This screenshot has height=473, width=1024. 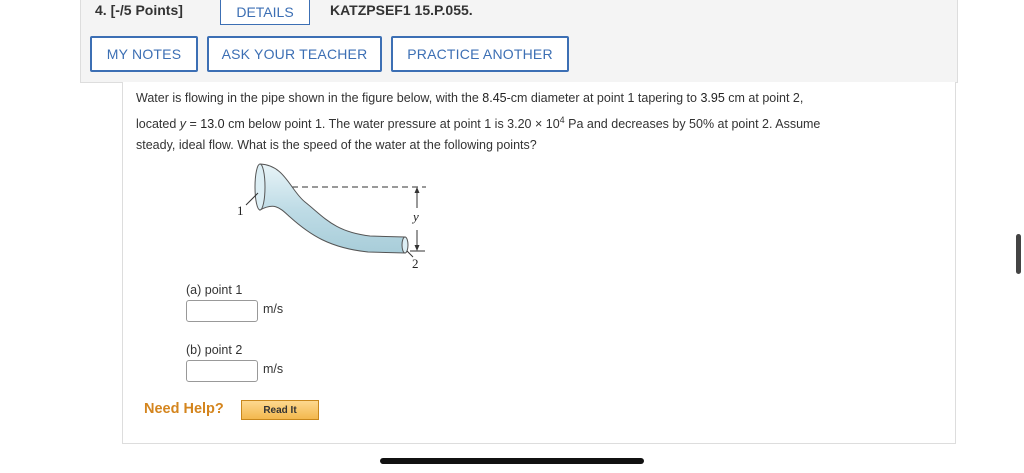 What do you see at coordinates (144, 54) in the screenshot?
I see `my-notes-button: MY NOTES` at bounding box center [144, 54].